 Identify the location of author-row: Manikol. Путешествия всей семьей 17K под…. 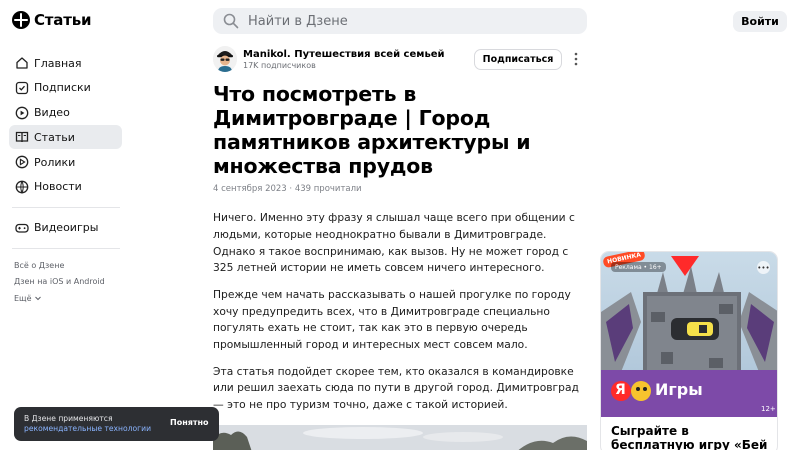
(400, 60).